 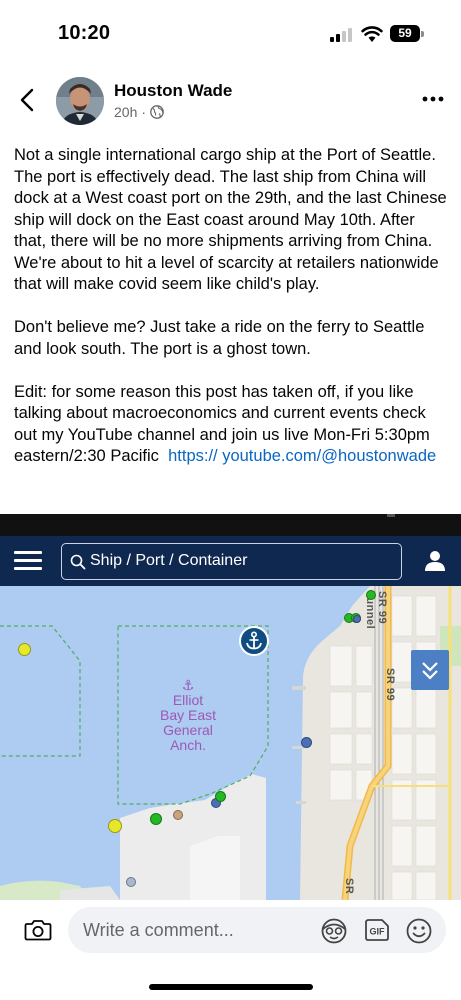 I want to click on more-options-icon, so click(x=433, y=99).